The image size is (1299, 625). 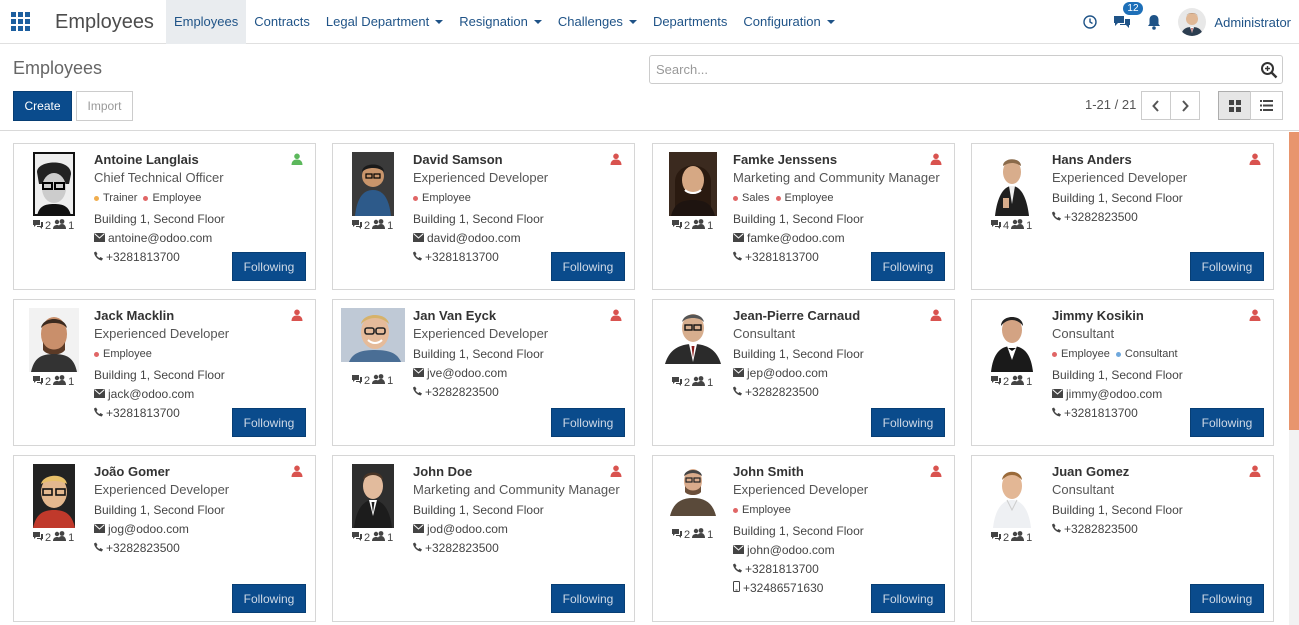 I want to click on employee-email: jack@odoo.com, so click(x=144, y=394).